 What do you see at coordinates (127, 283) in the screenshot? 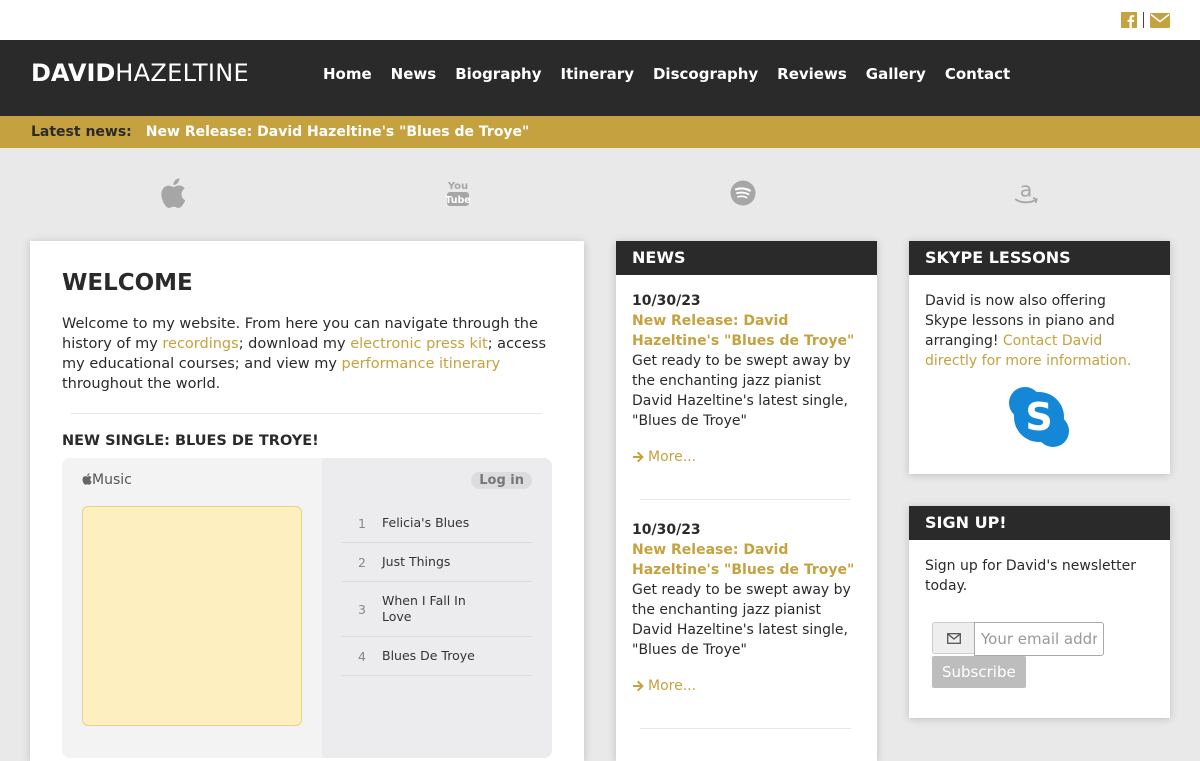
I see `welcome-title: WELCOME` at bounding box center [127, 283].